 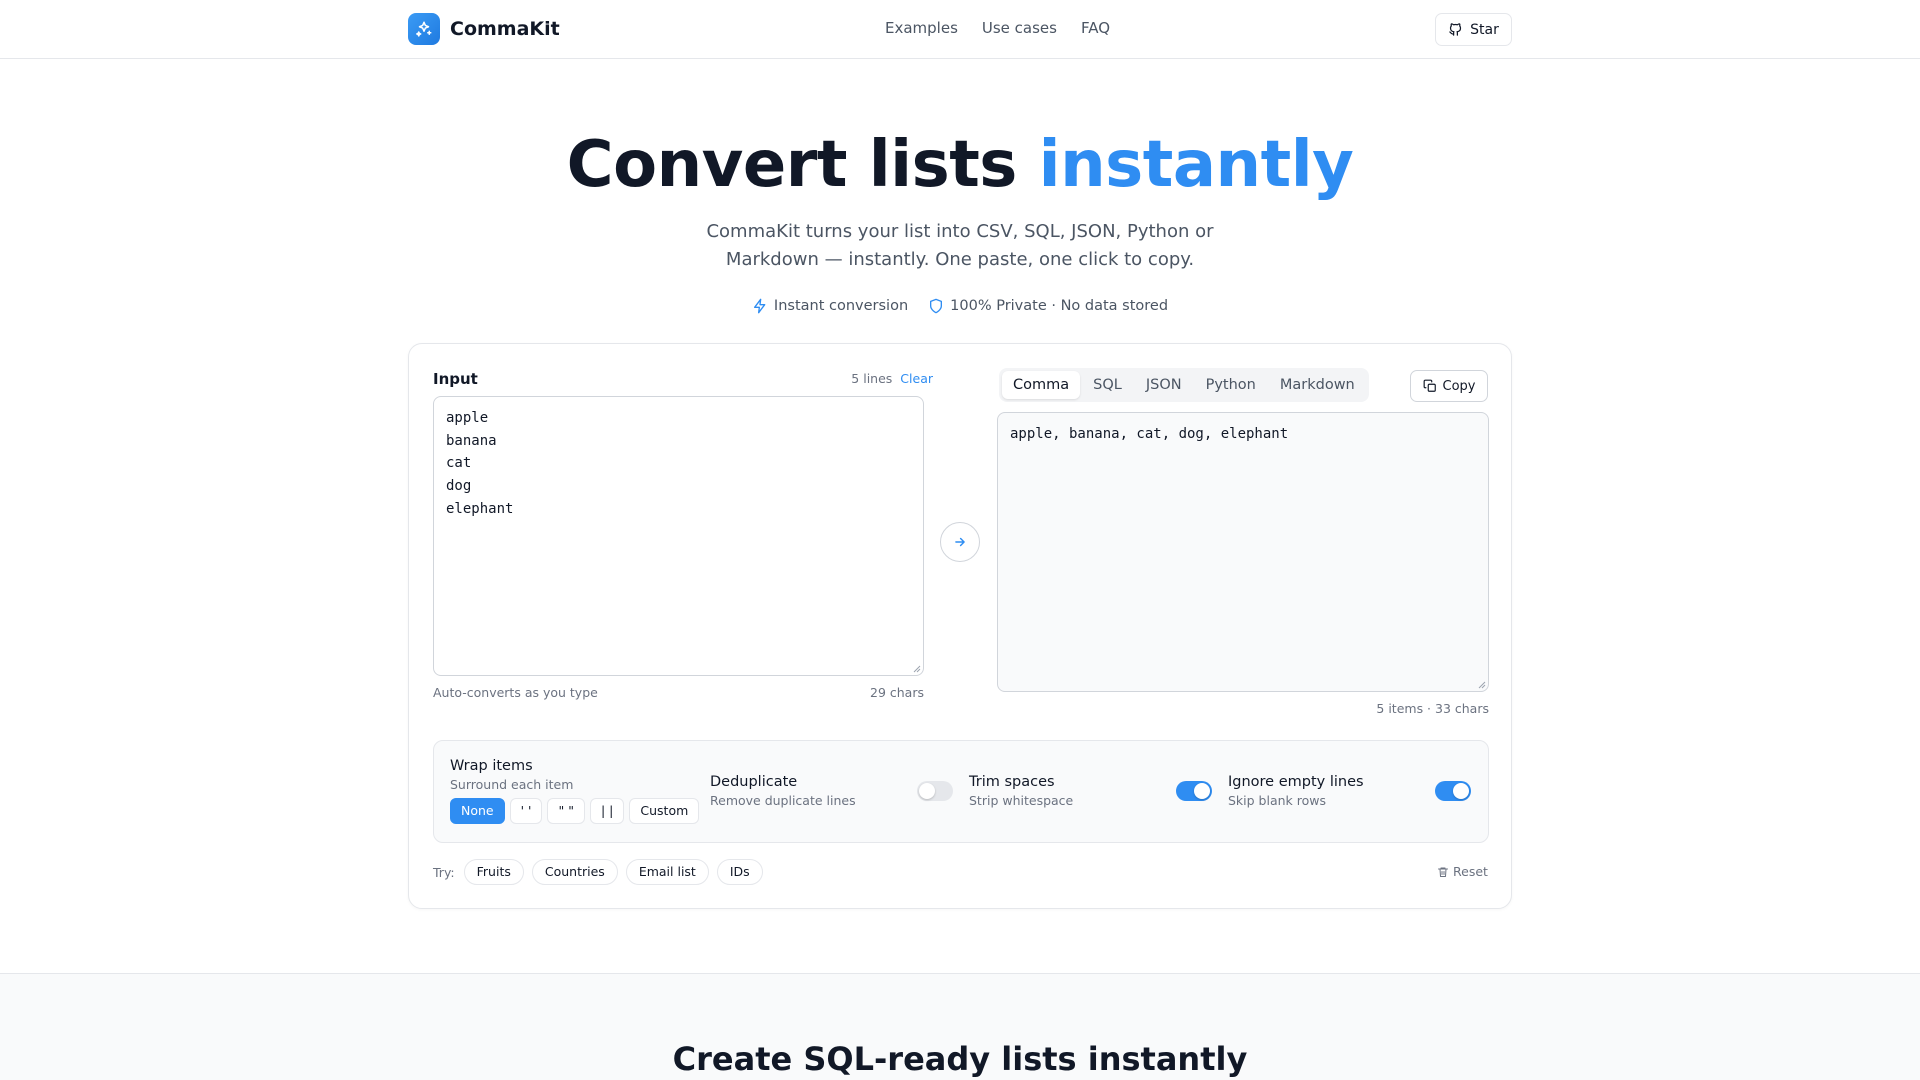 I want to click on main-nav: Examples Use cases FAQ, so click(x=997, y=28).